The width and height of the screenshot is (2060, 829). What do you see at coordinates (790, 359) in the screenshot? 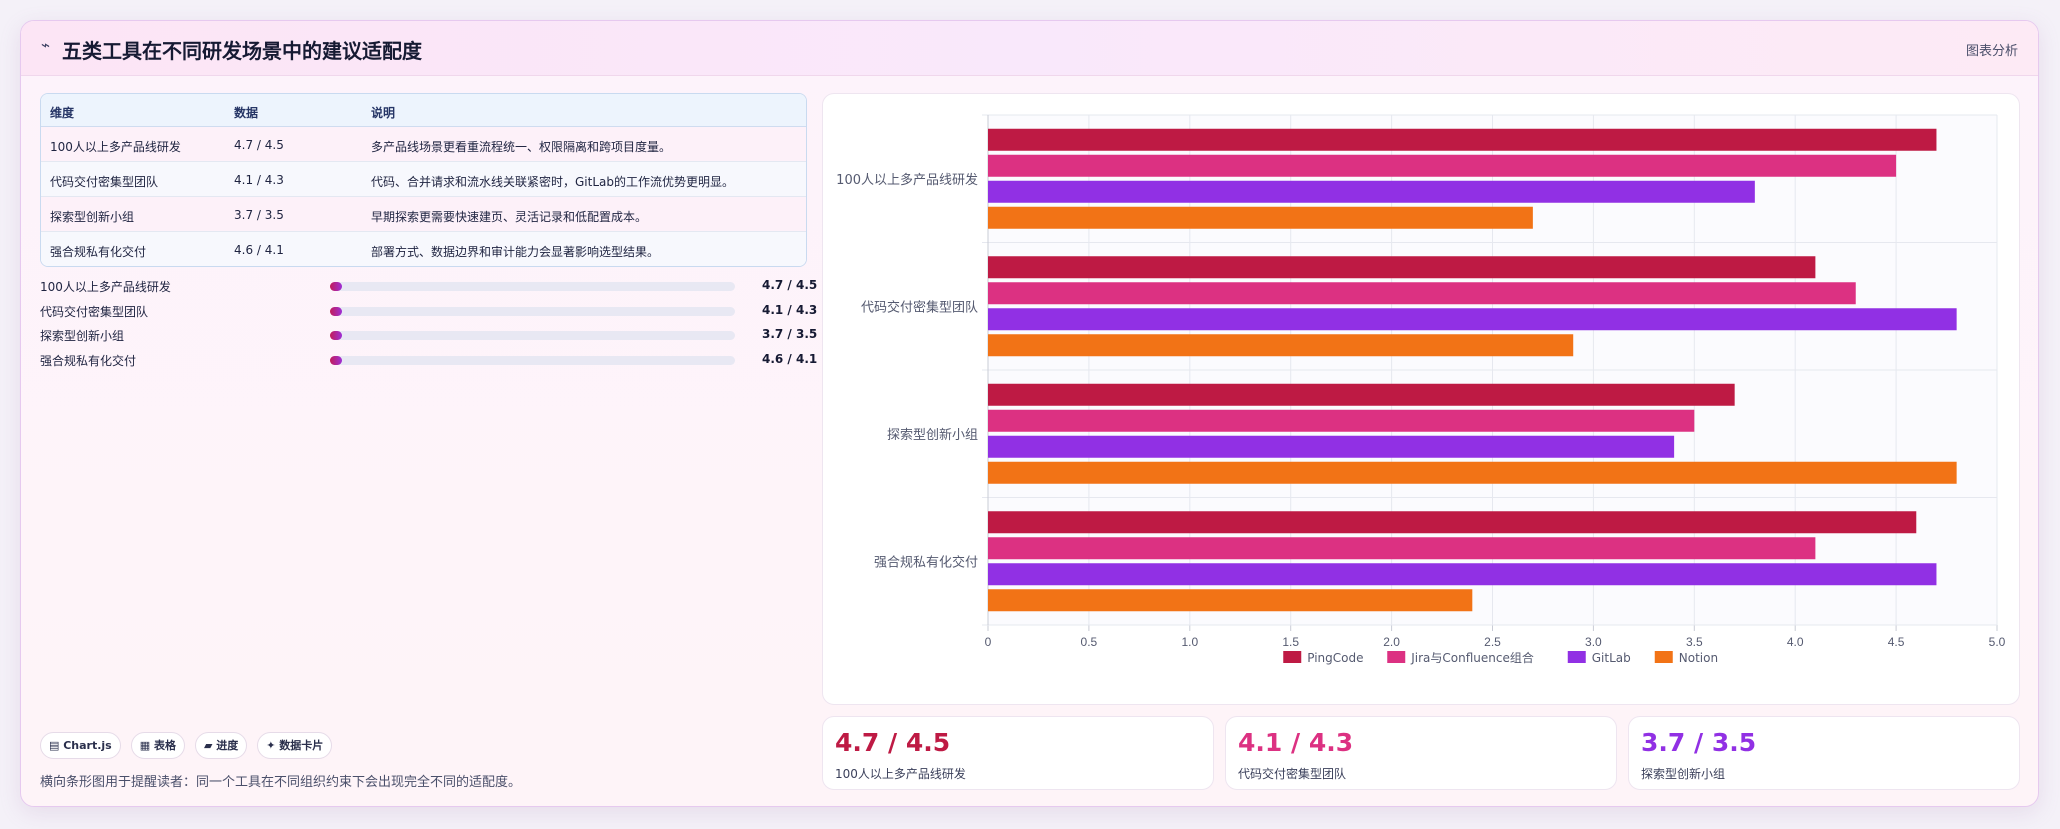
I see `progress-value: 4.6 / 4.1` at bounding box center [790, 359].